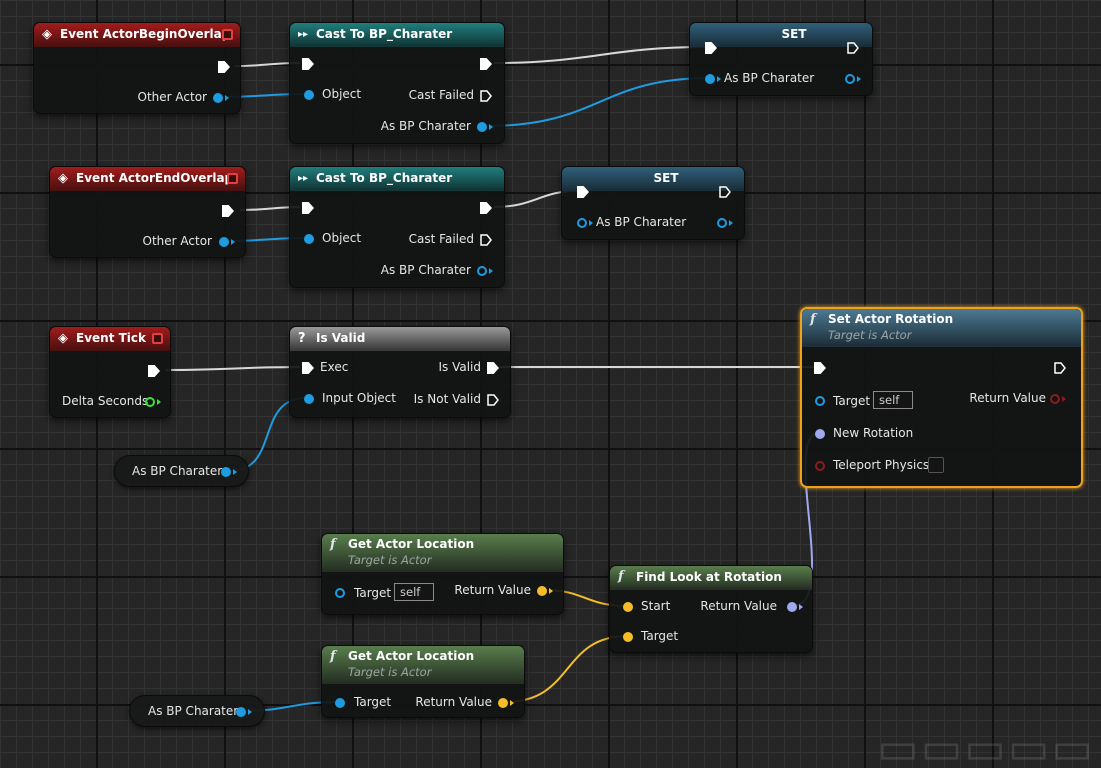 The image size is (1101, 768). What do you see at coordinates (334, 367) in the screenshot?
I see `pin-label: Exec` at bounding box center [334, 367].